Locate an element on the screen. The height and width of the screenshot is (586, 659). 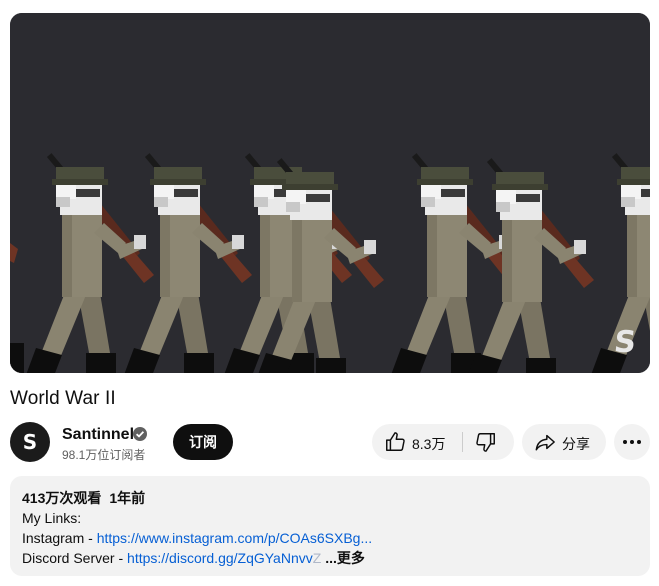
discord-link: https://discord.gg/ZqGYaNnvvZ is located at coordinates (224, 558).